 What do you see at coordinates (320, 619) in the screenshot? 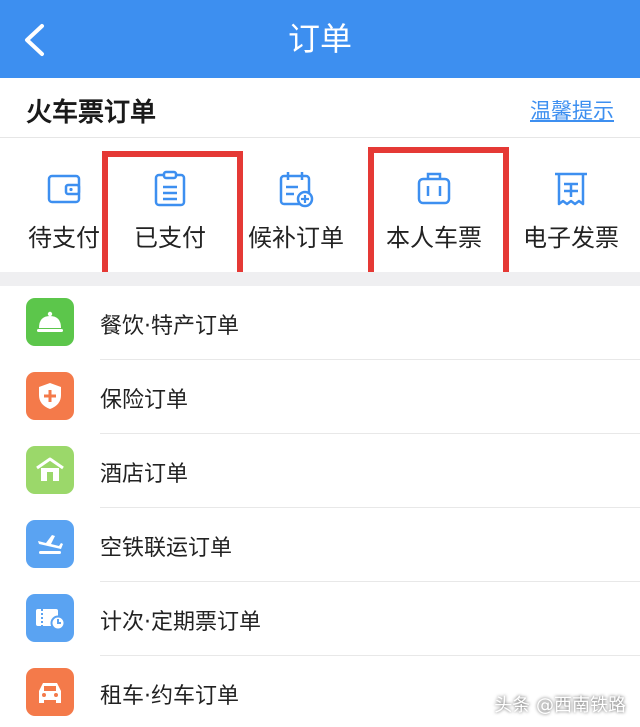
I see `list-item-pass-ticket: 计次·定期票订单` at bounding box center [320, 619].